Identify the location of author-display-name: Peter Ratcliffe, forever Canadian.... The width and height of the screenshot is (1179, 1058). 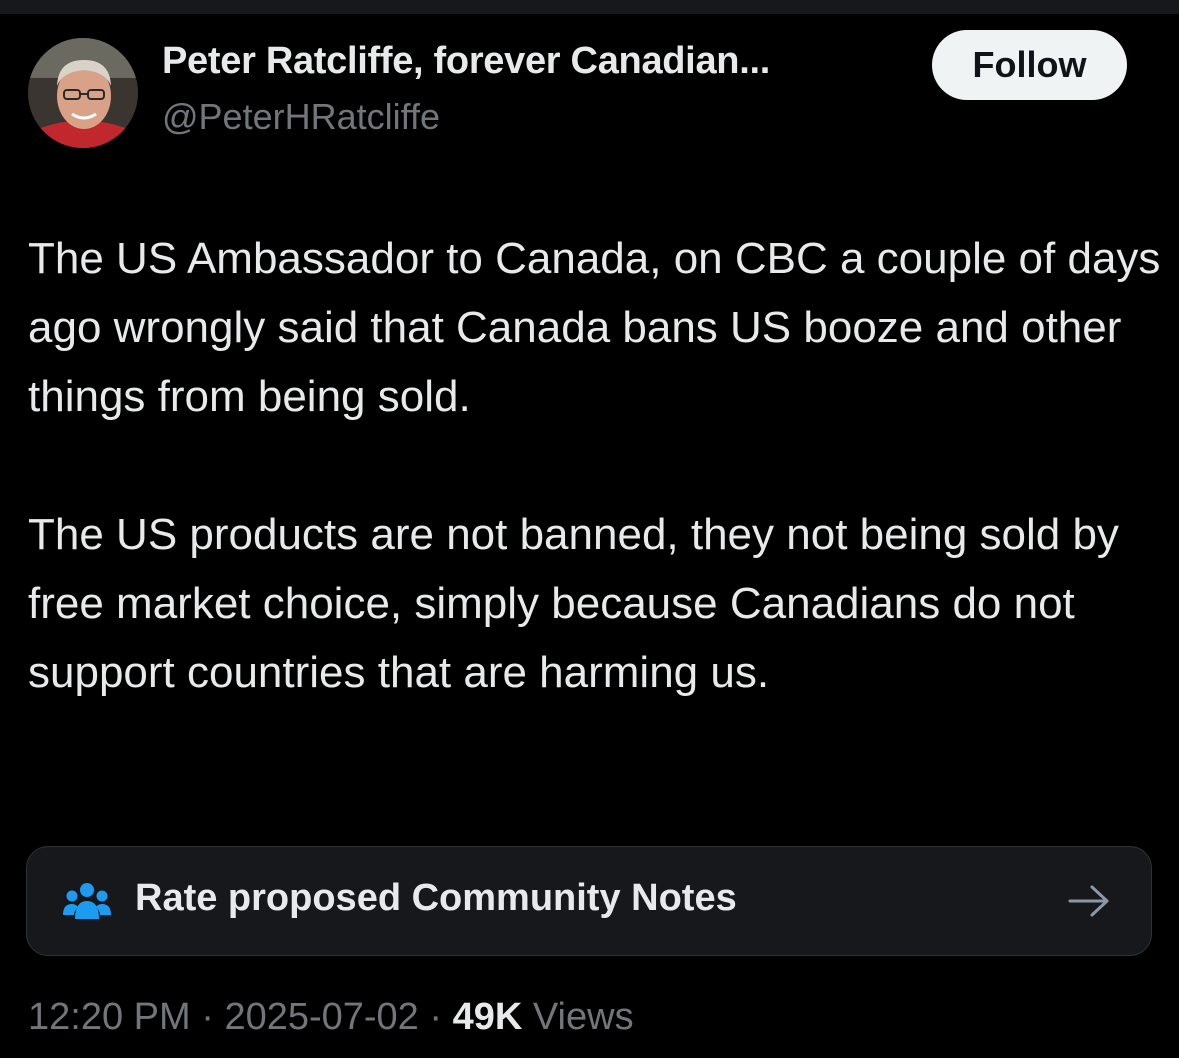
(466, 61).